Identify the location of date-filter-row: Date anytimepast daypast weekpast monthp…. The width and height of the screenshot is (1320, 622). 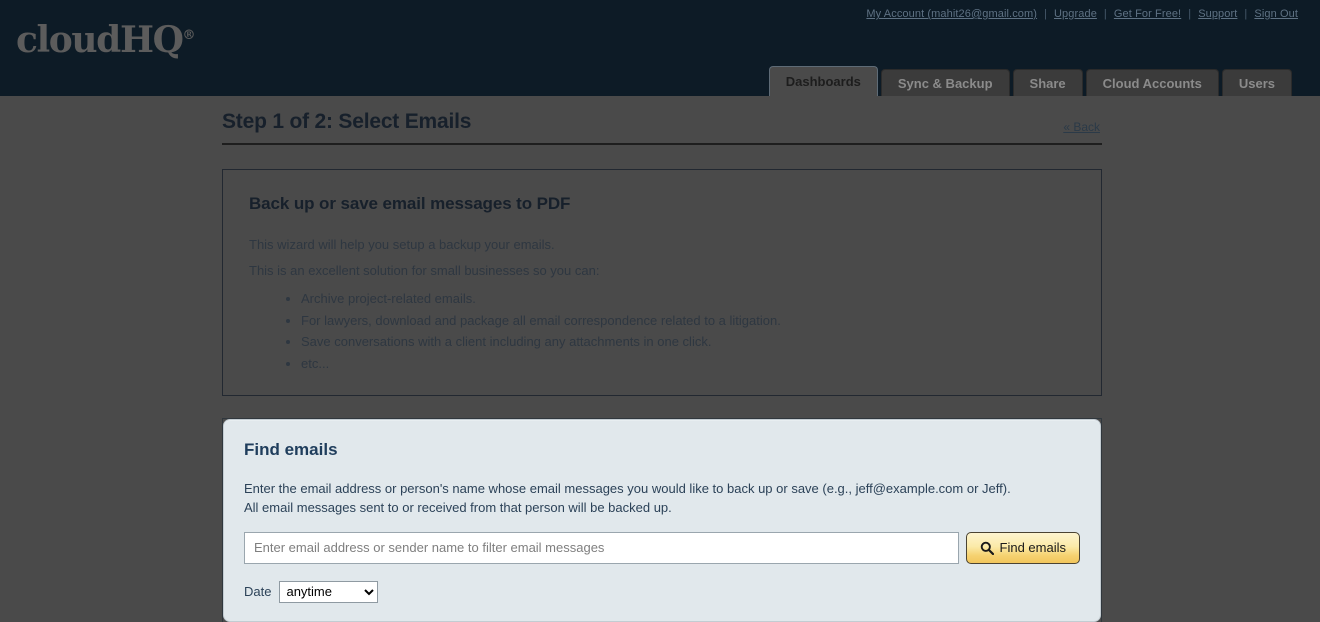
(662, 591).